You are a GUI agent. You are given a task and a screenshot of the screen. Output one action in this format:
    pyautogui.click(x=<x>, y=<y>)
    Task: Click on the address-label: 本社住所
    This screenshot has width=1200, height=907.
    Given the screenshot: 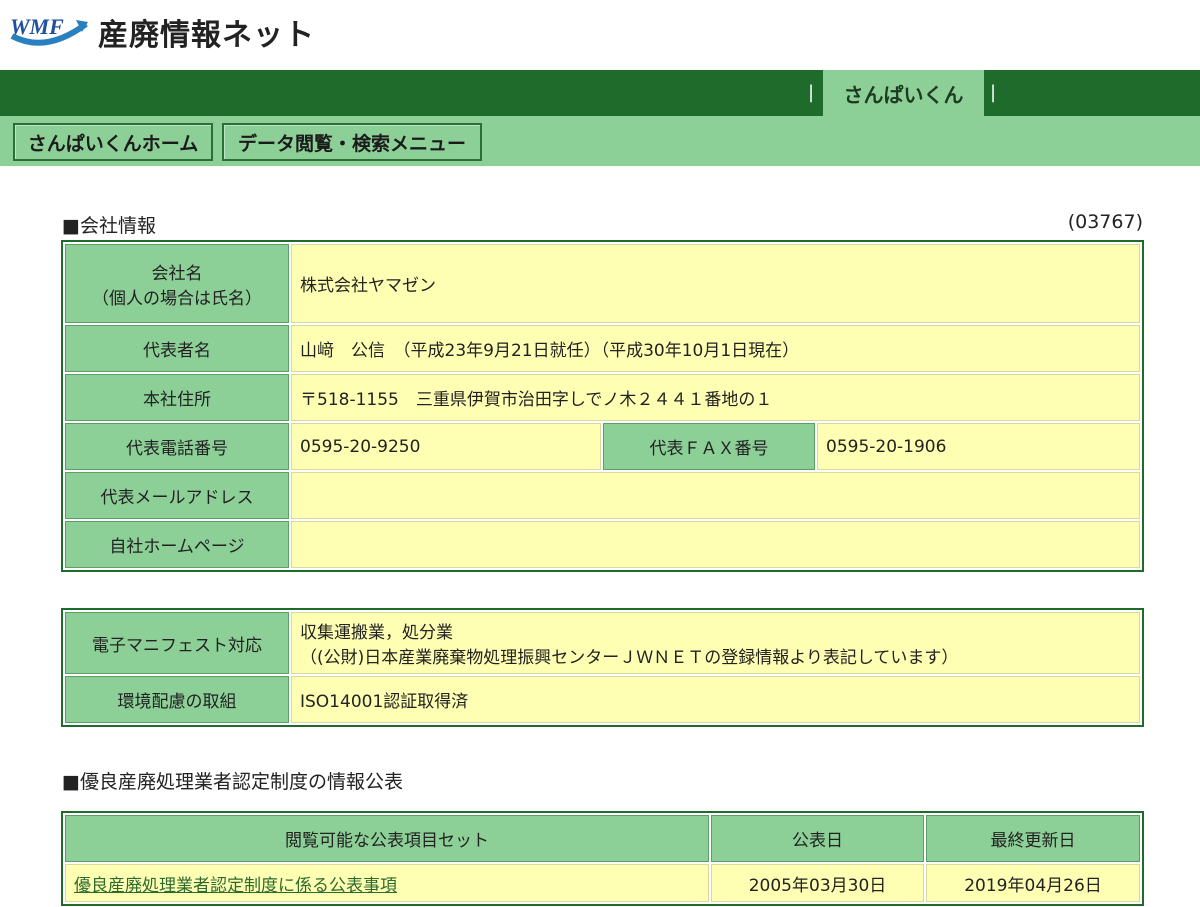 What is the action you would take?
    pyautogui.click(x=177, y=397)
    